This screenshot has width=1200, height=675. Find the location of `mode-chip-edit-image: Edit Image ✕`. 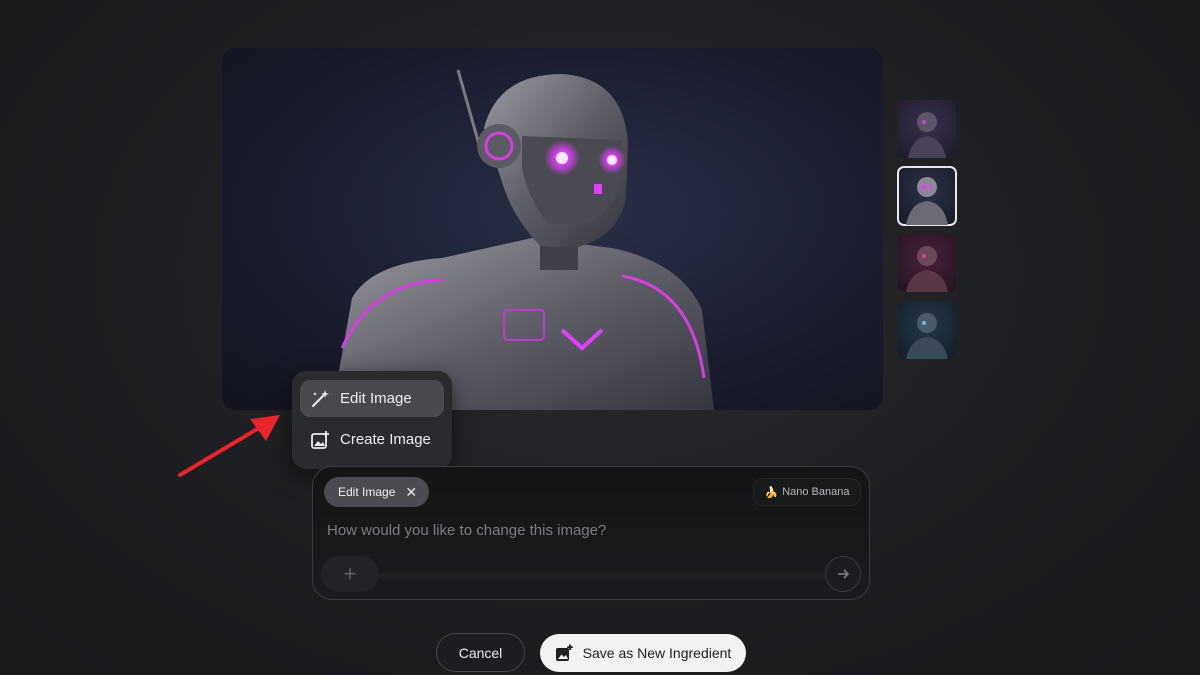

mode-chip-edit-image: Edit Image ✕ is located at coordinates (377, 492).